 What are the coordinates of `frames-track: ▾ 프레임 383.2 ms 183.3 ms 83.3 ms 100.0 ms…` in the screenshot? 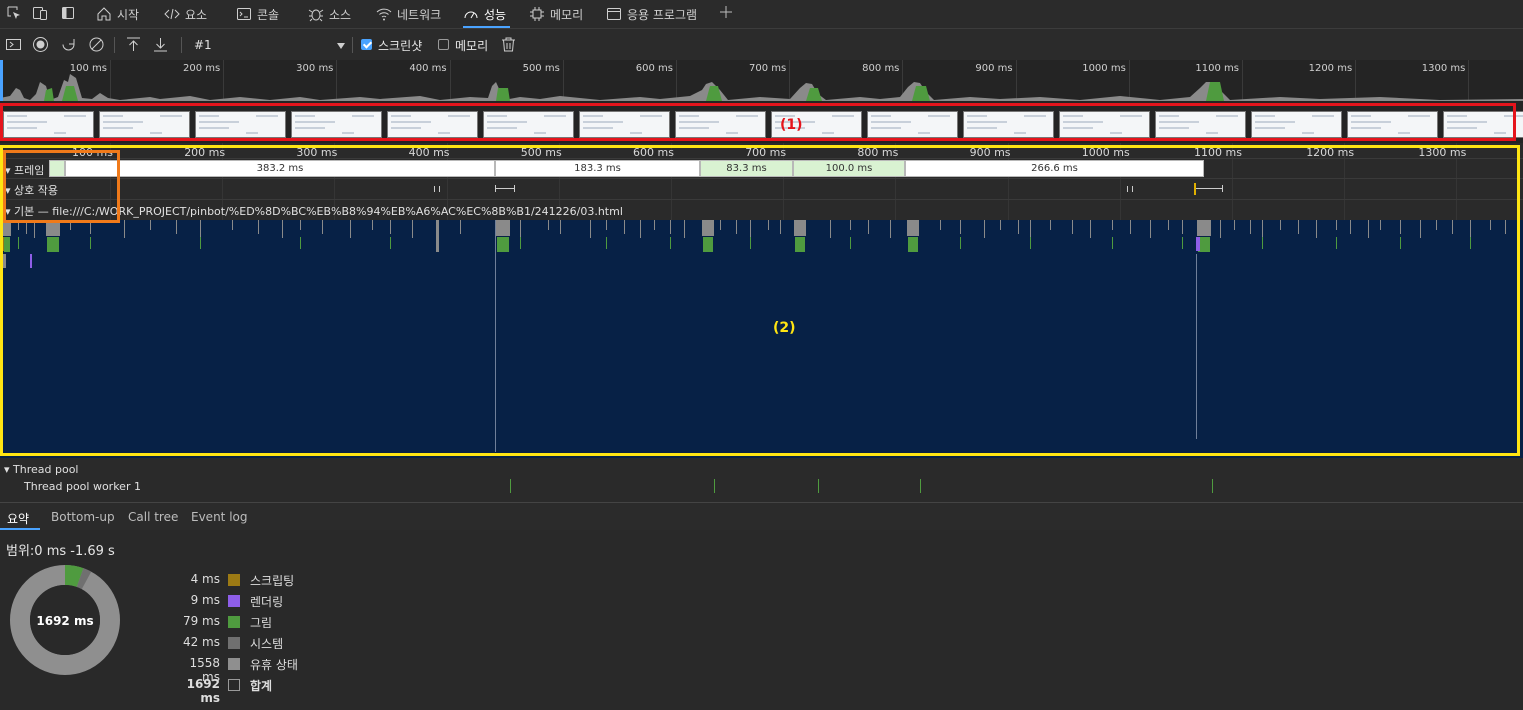 It's located at (761, 168).